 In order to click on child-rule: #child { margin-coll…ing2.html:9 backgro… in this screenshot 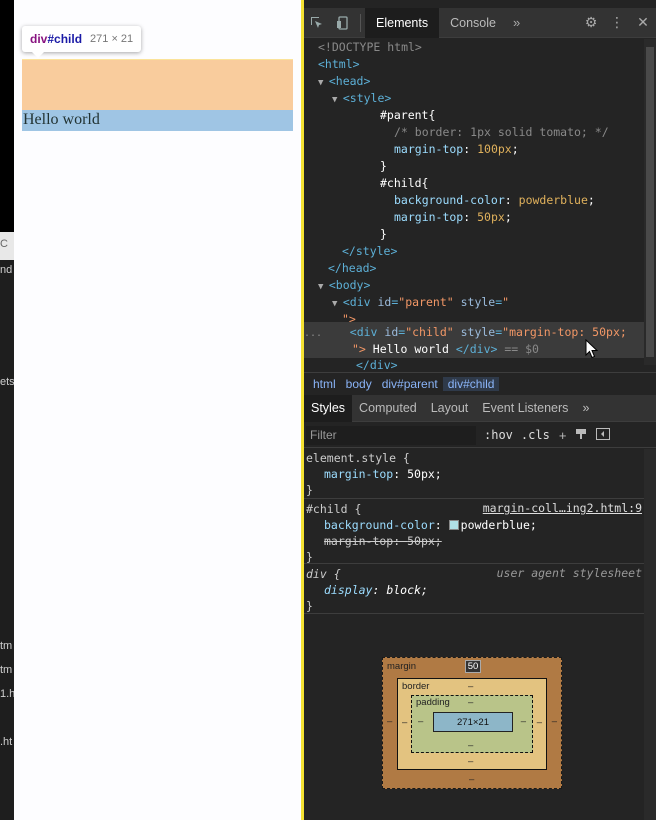, I will do `click(474, 532)`.